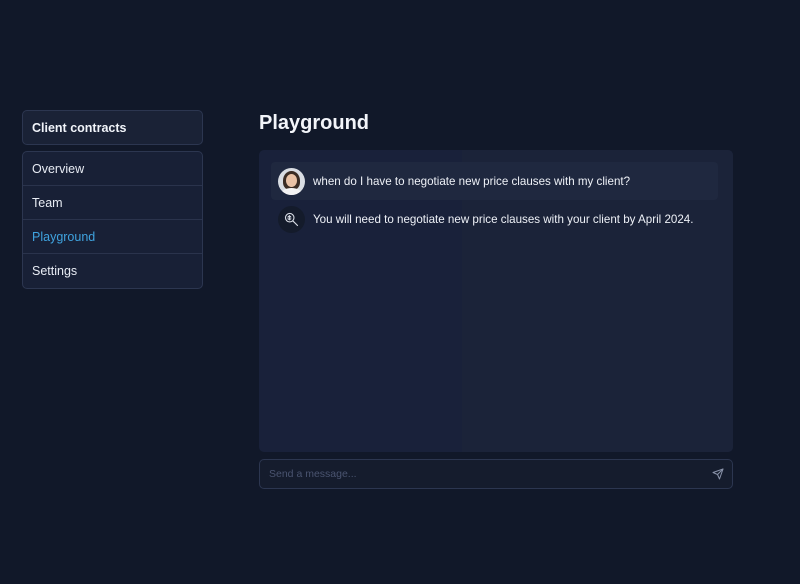 Image resolution: width=800 pixels, height=584 pixels. What do you see at coordinates (47, 202) in the screenshot?
I see `sidebar-item-label: Team` at bounding box center [47, 202].